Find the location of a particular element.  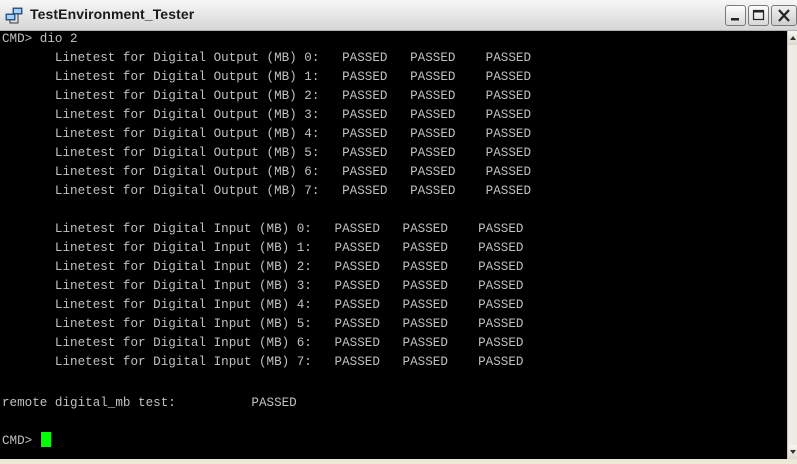

network-computers-icon is located at coordinates (14, 15).